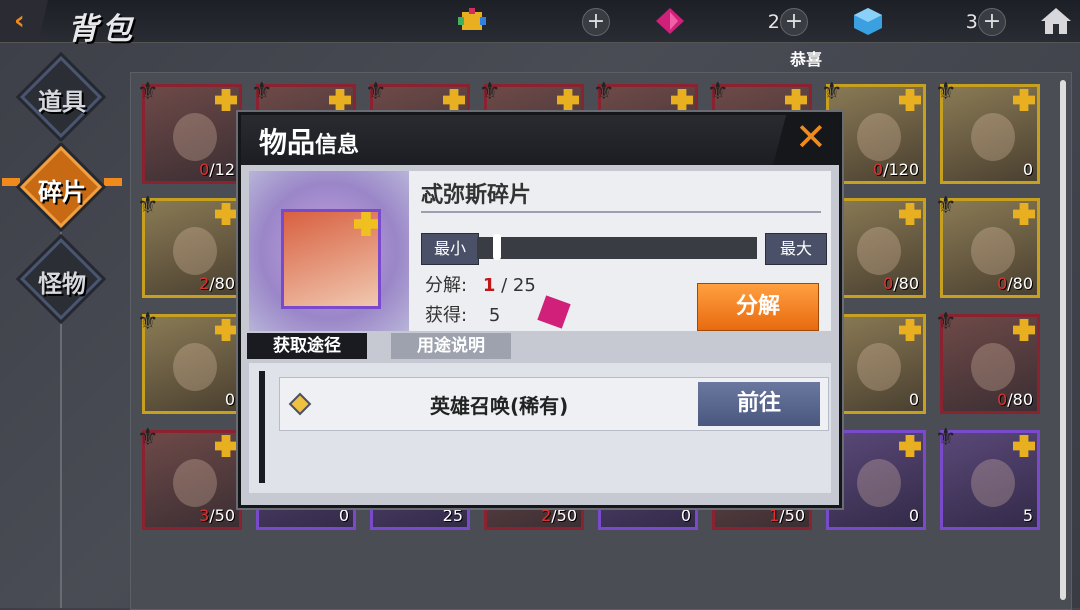 The height and width of the screenshot is (610, 1080). Describe the element at coordinates (450, 249) in the screenshot. I see `min-button: 最小` at that location.